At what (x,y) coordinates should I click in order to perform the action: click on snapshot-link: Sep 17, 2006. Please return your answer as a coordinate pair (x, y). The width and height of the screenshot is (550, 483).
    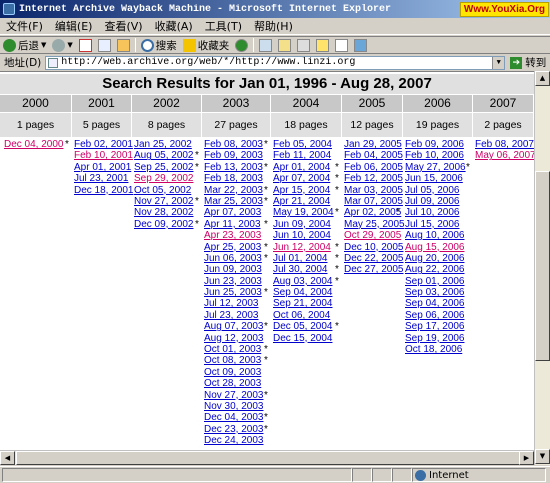
    Looking at the image, I should click on (435, 326).